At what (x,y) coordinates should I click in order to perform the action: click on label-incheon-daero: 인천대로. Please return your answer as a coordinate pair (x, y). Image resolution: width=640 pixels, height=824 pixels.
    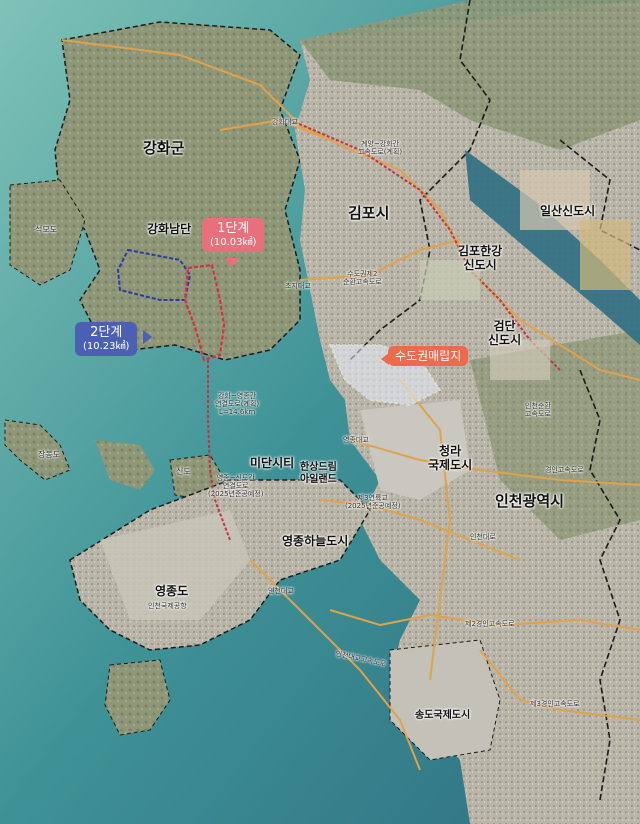
    Looking at the image, I should click on (483, 537).